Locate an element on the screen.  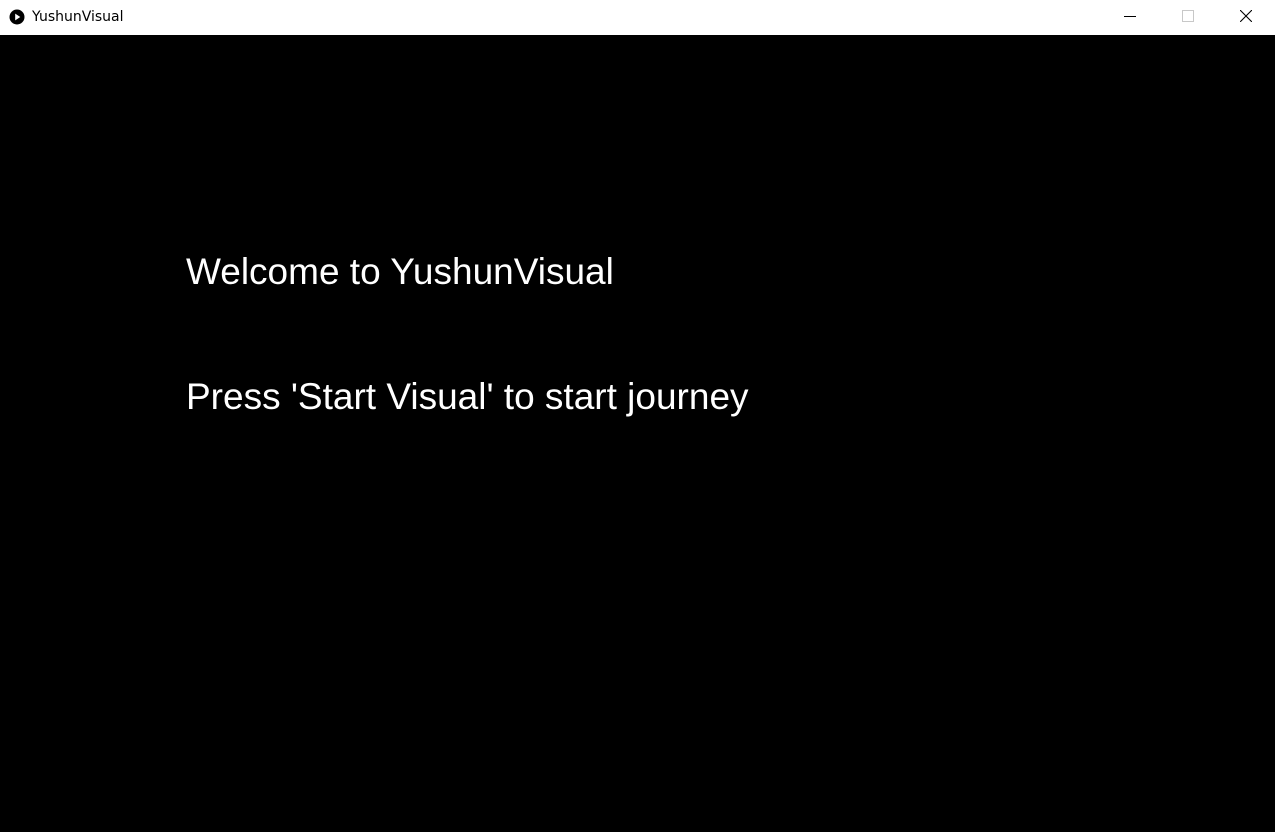
close-button is located at coordinates (1246, 17).